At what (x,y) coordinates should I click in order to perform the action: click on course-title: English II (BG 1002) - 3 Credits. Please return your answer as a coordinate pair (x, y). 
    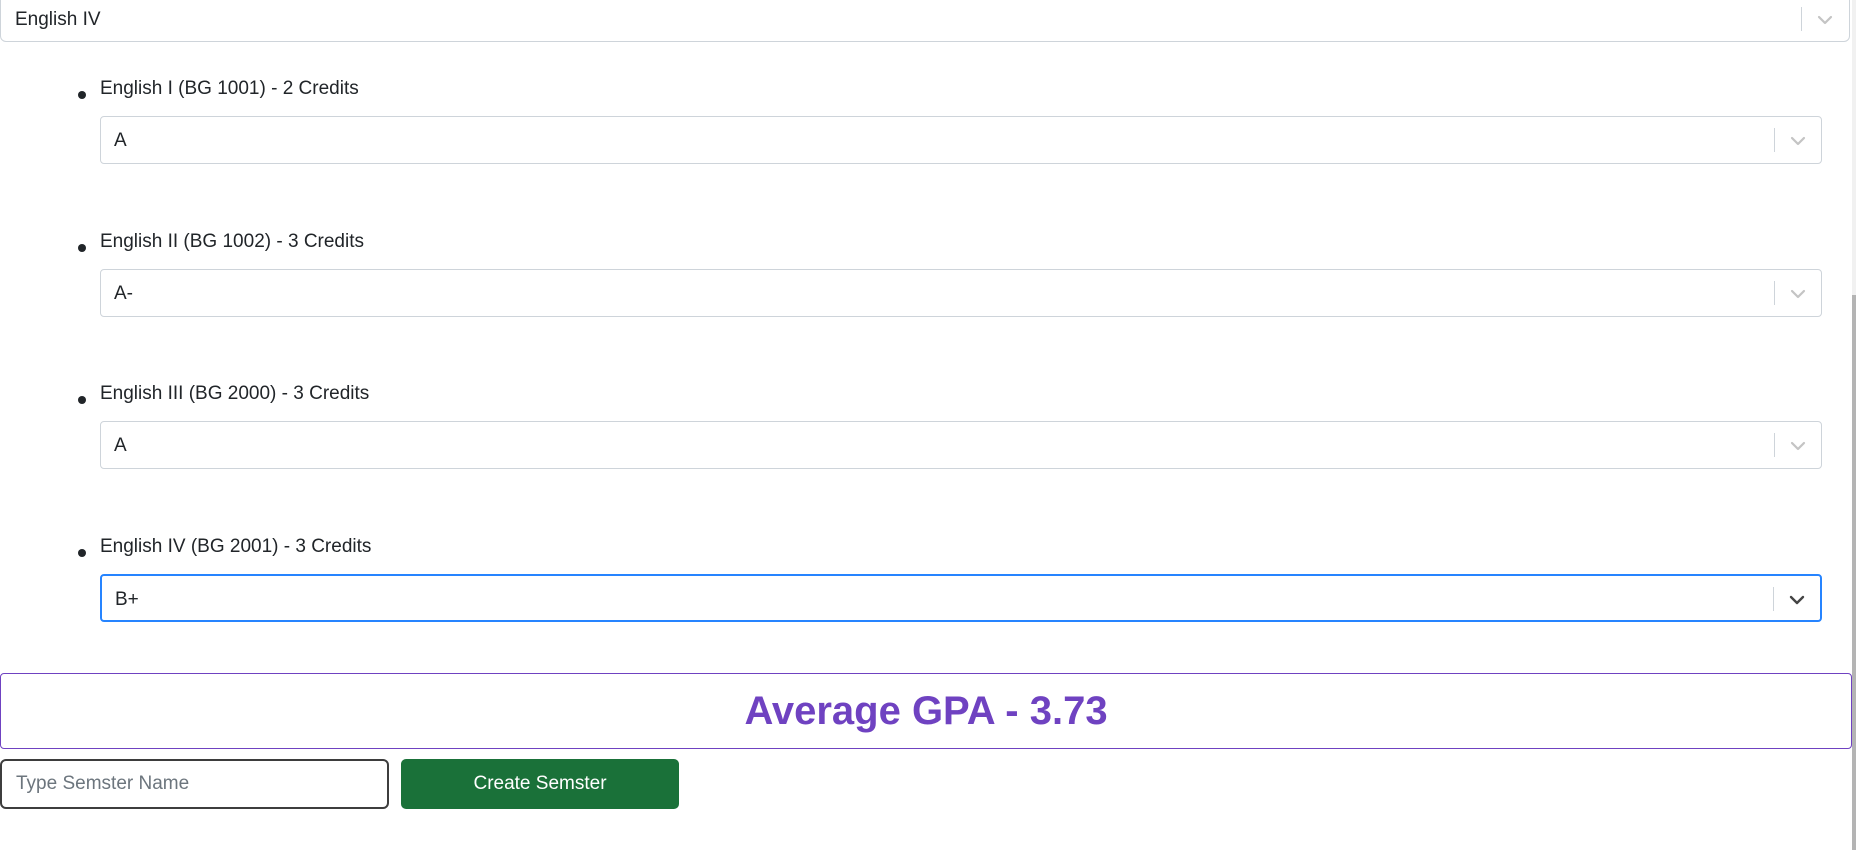
    Looking at the image, I should click on (232, 241).